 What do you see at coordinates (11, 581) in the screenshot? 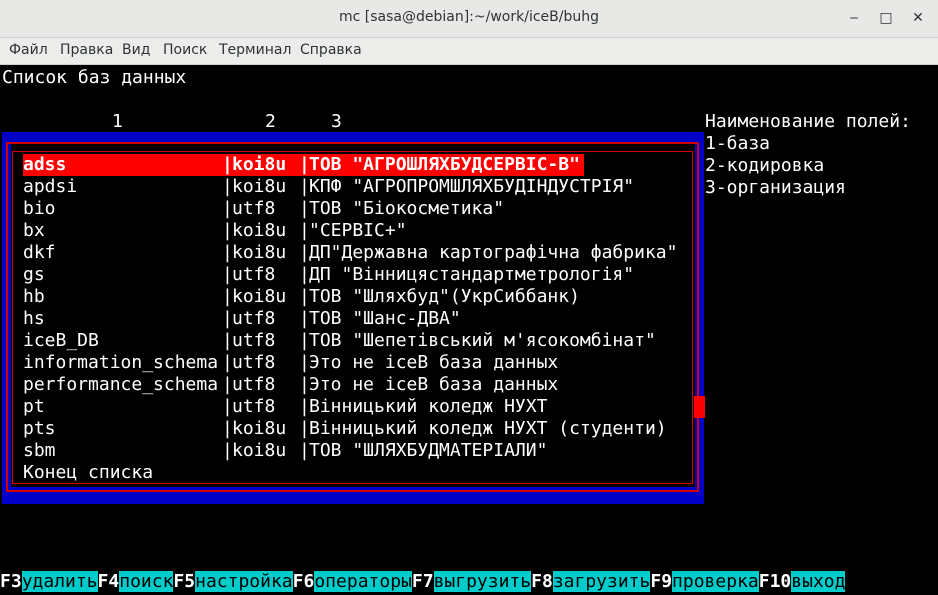
I see `fkey-number: F3` at bounding box center [11, 581].